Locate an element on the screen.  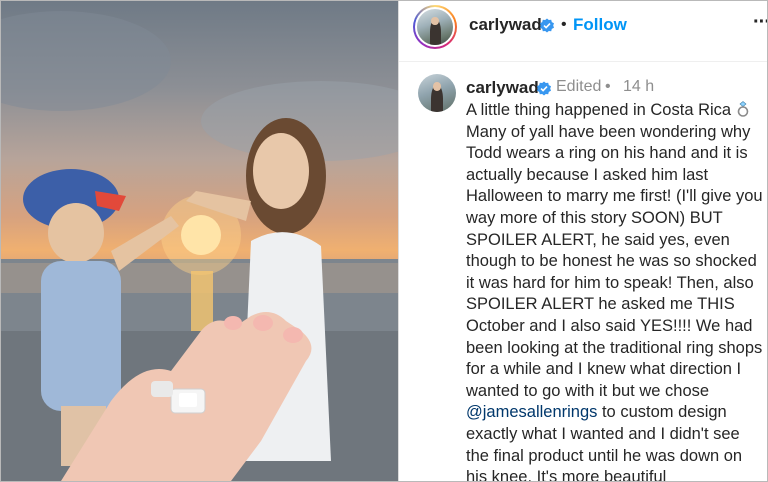
post-timestamp: 14 h is located at coordinates (638, 87).